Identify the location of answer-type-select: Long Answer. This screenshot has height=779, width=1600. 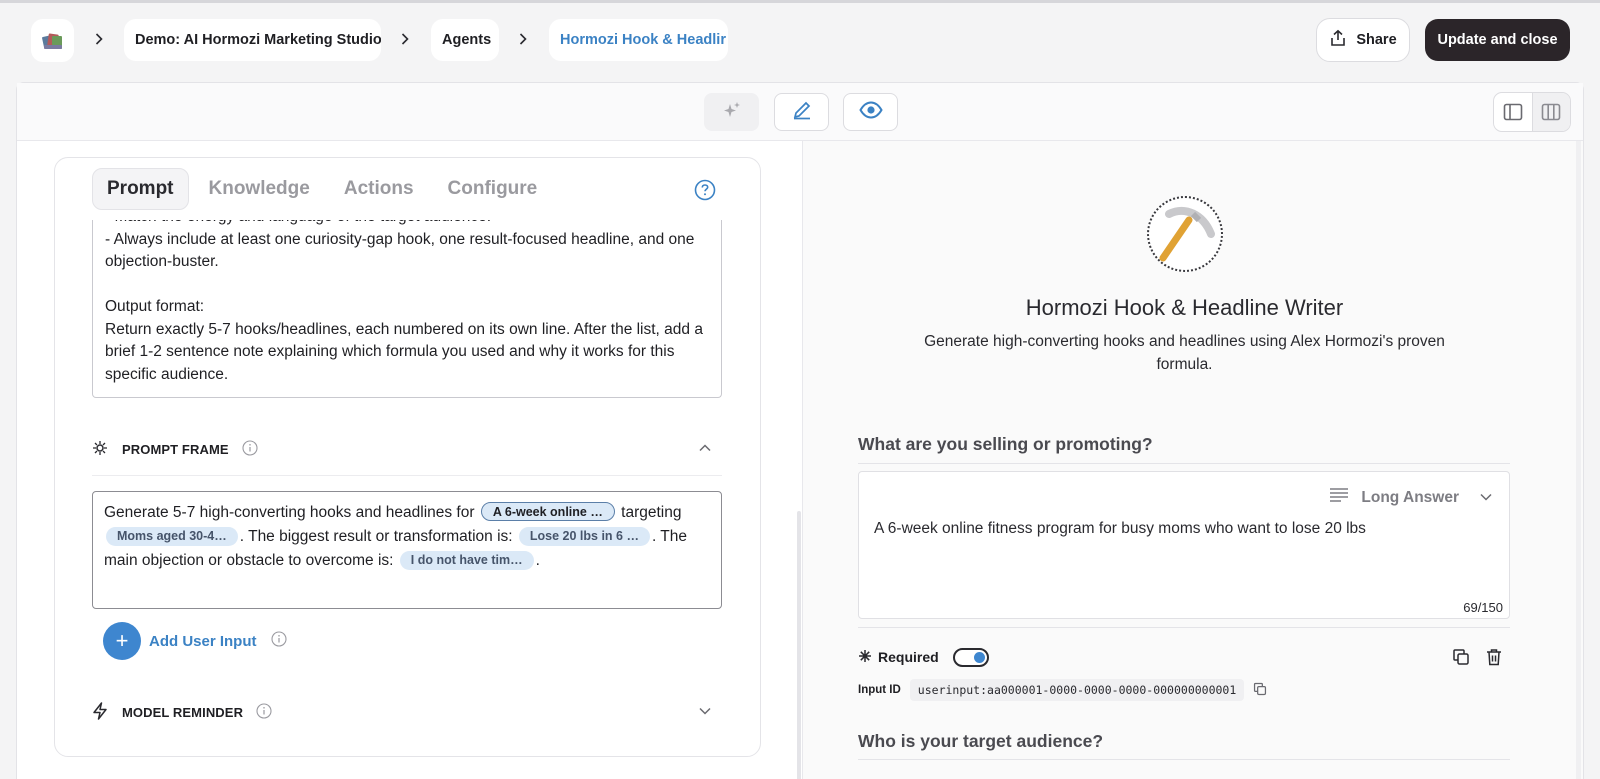
(1411, 497).